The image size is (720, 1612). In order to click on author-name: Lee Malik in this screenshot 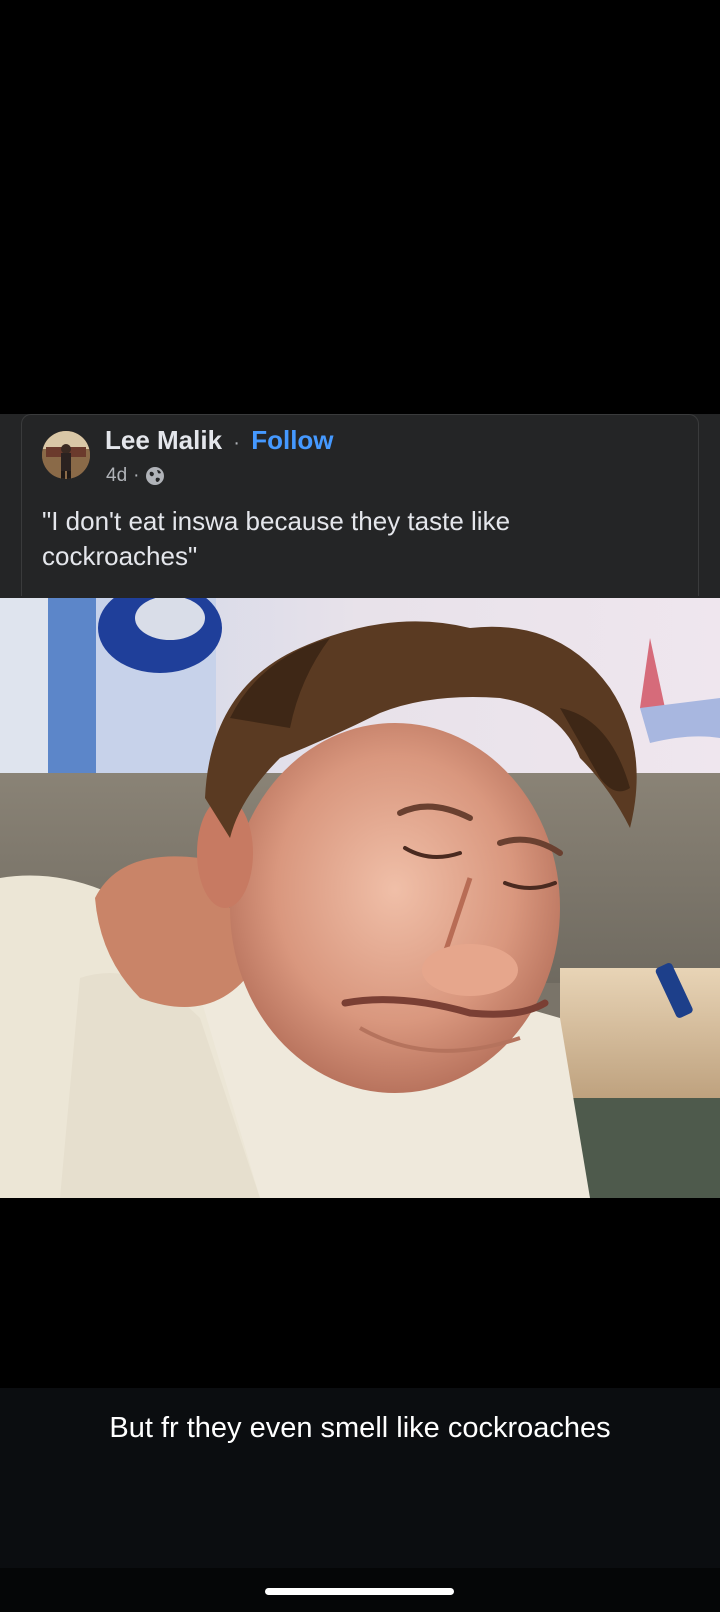, I will do `click(163, 440)`.